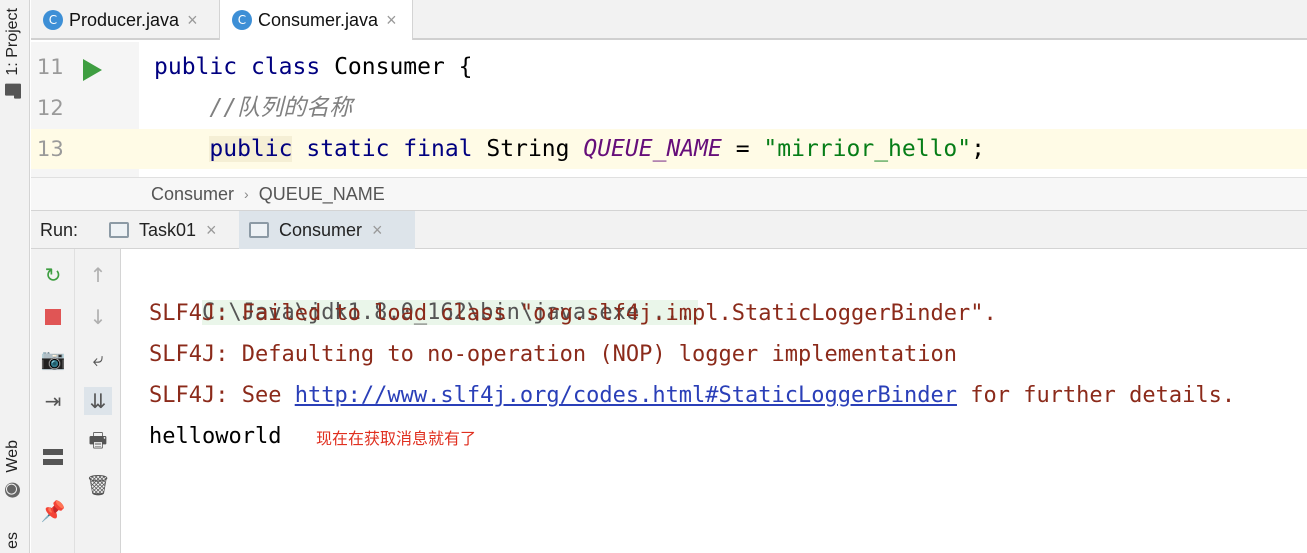  I want to click on soft-wrap-icon: ⤶, so click(98, 359).